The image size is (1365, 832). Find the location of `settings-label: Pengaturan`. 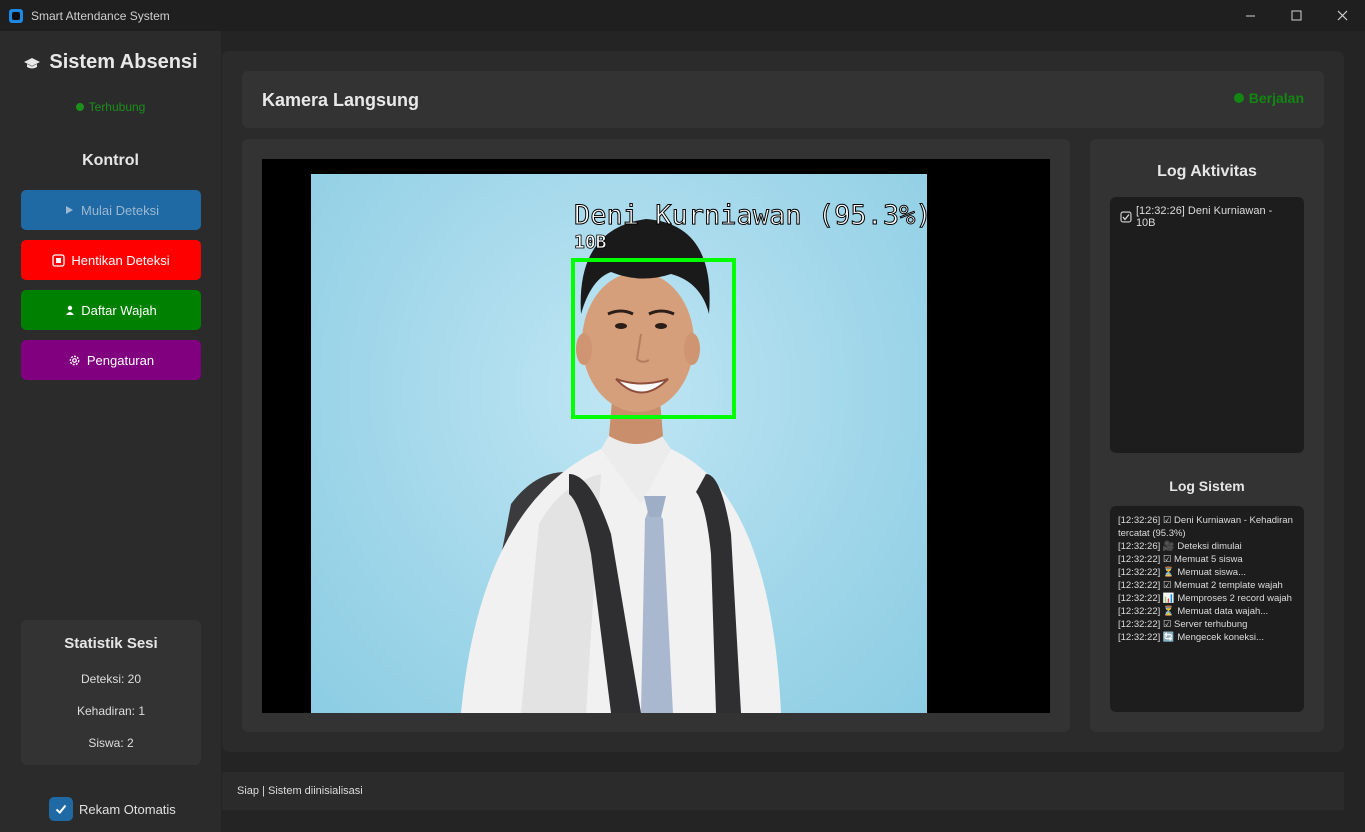

settings-label: Pengaturan is located at coordinates (120, 360).